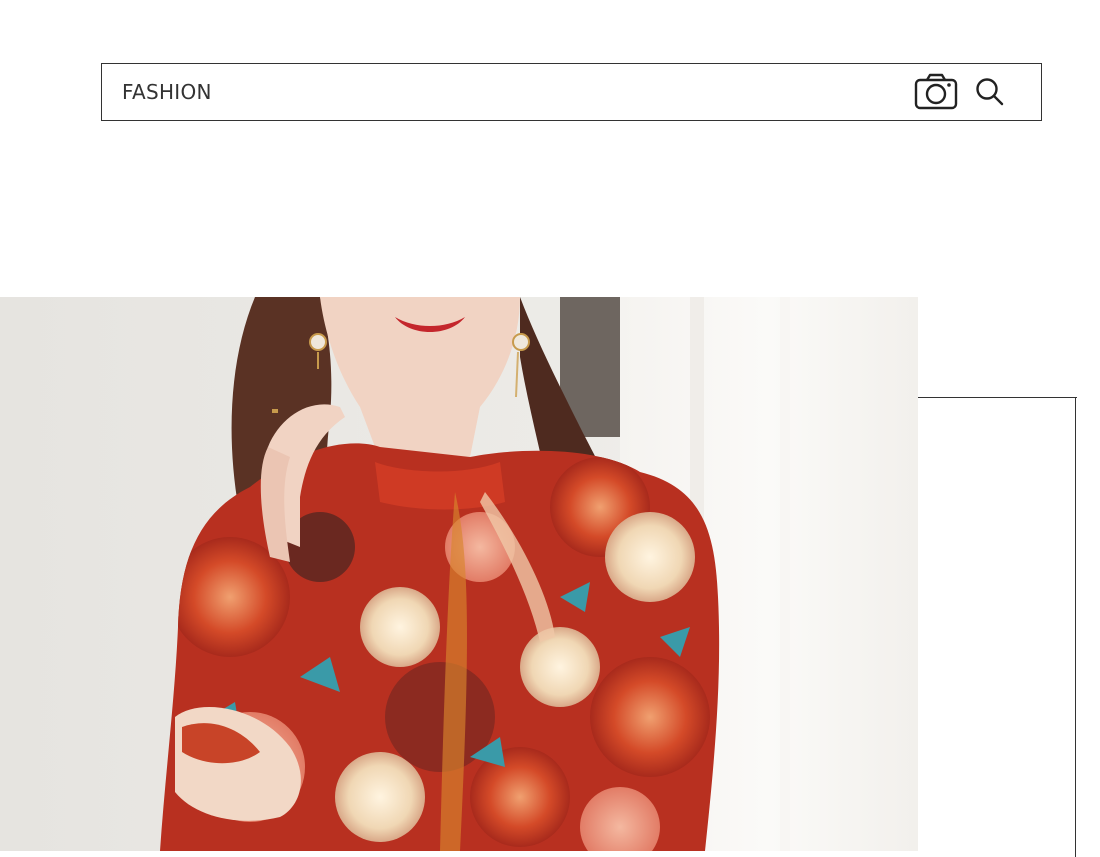 The width and height of the screenshot is (1100, 857). I want to click on camera-icon-svg, so click(936, 91).